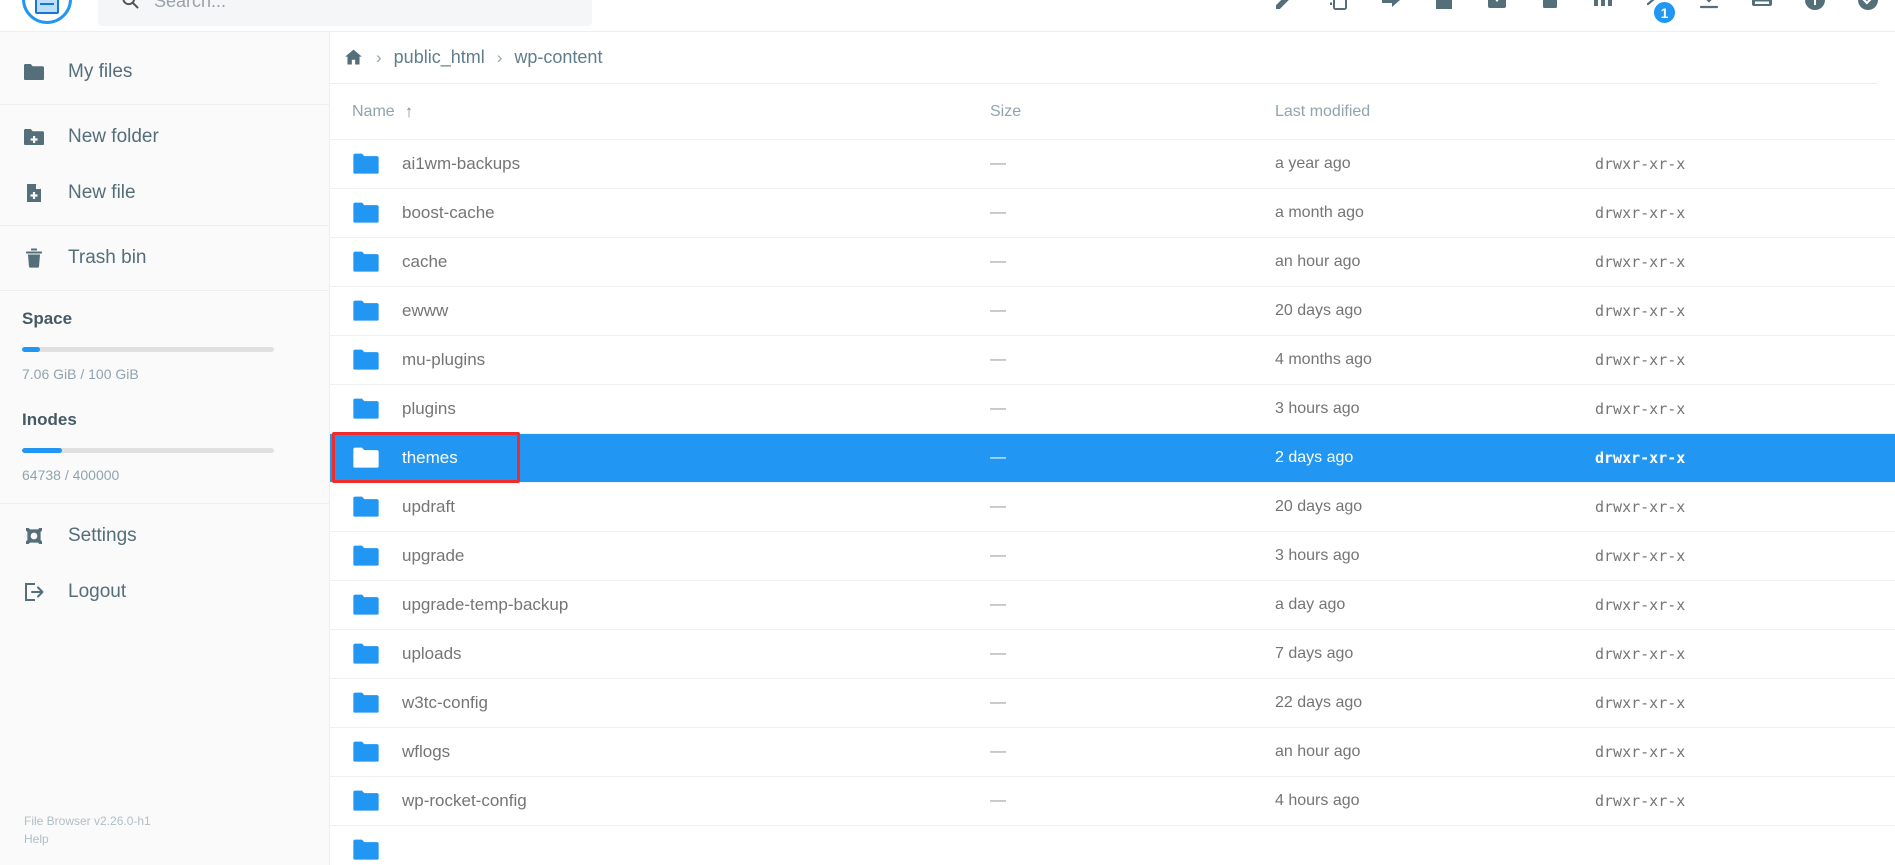  I want to click on space-usage: Space 7.06 GiB / 100 GiB, so click(164, 341).